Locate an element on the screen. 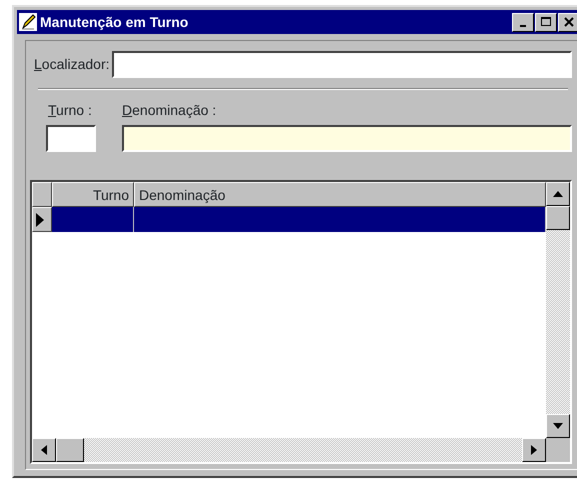 The image size is (577, 480). field-label: Localizador: is located at coordinates (72, 64).